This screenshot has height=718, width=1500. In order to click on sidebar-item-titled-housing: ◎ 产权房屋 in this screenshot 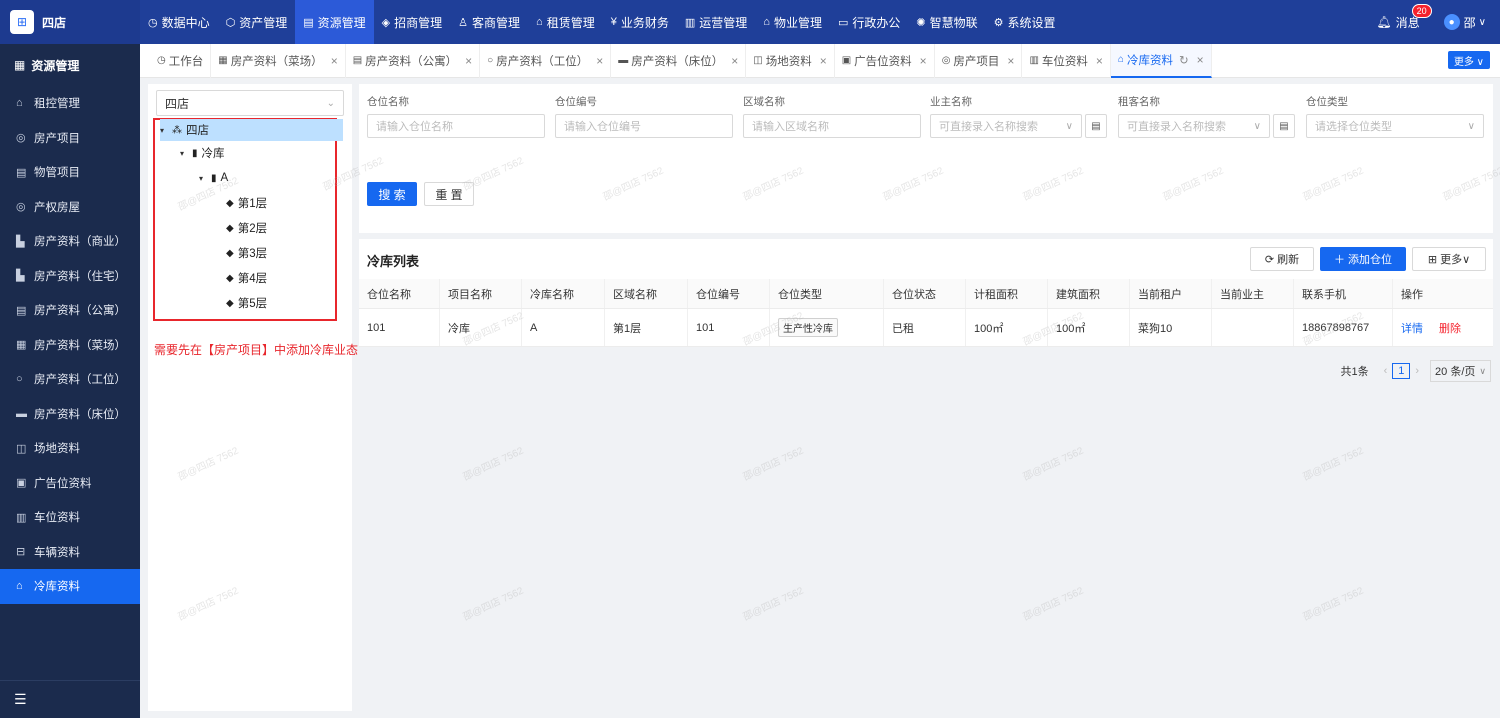, I will do `click(70, 207)`.